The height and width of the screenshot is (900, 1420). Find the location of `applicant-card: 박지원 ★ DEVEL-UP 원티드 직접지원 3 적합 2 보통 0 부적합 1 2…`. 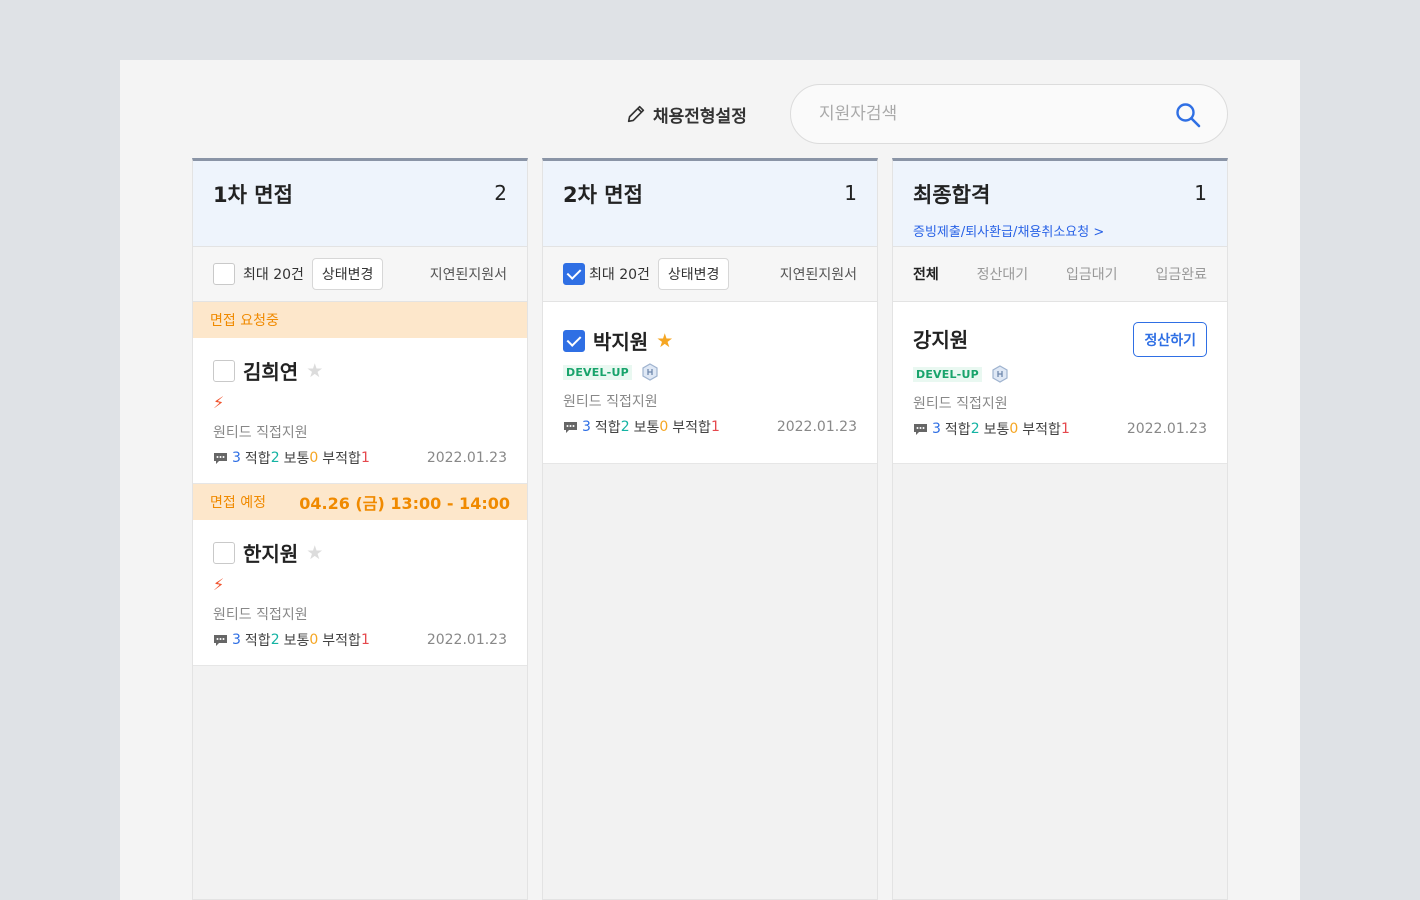

applicant-card: 박지원 ★ DEVEL-UP 원티드 직접지원 3 적합 2 보통 0 부적합 1 2… is located at coordinates (710, 383).